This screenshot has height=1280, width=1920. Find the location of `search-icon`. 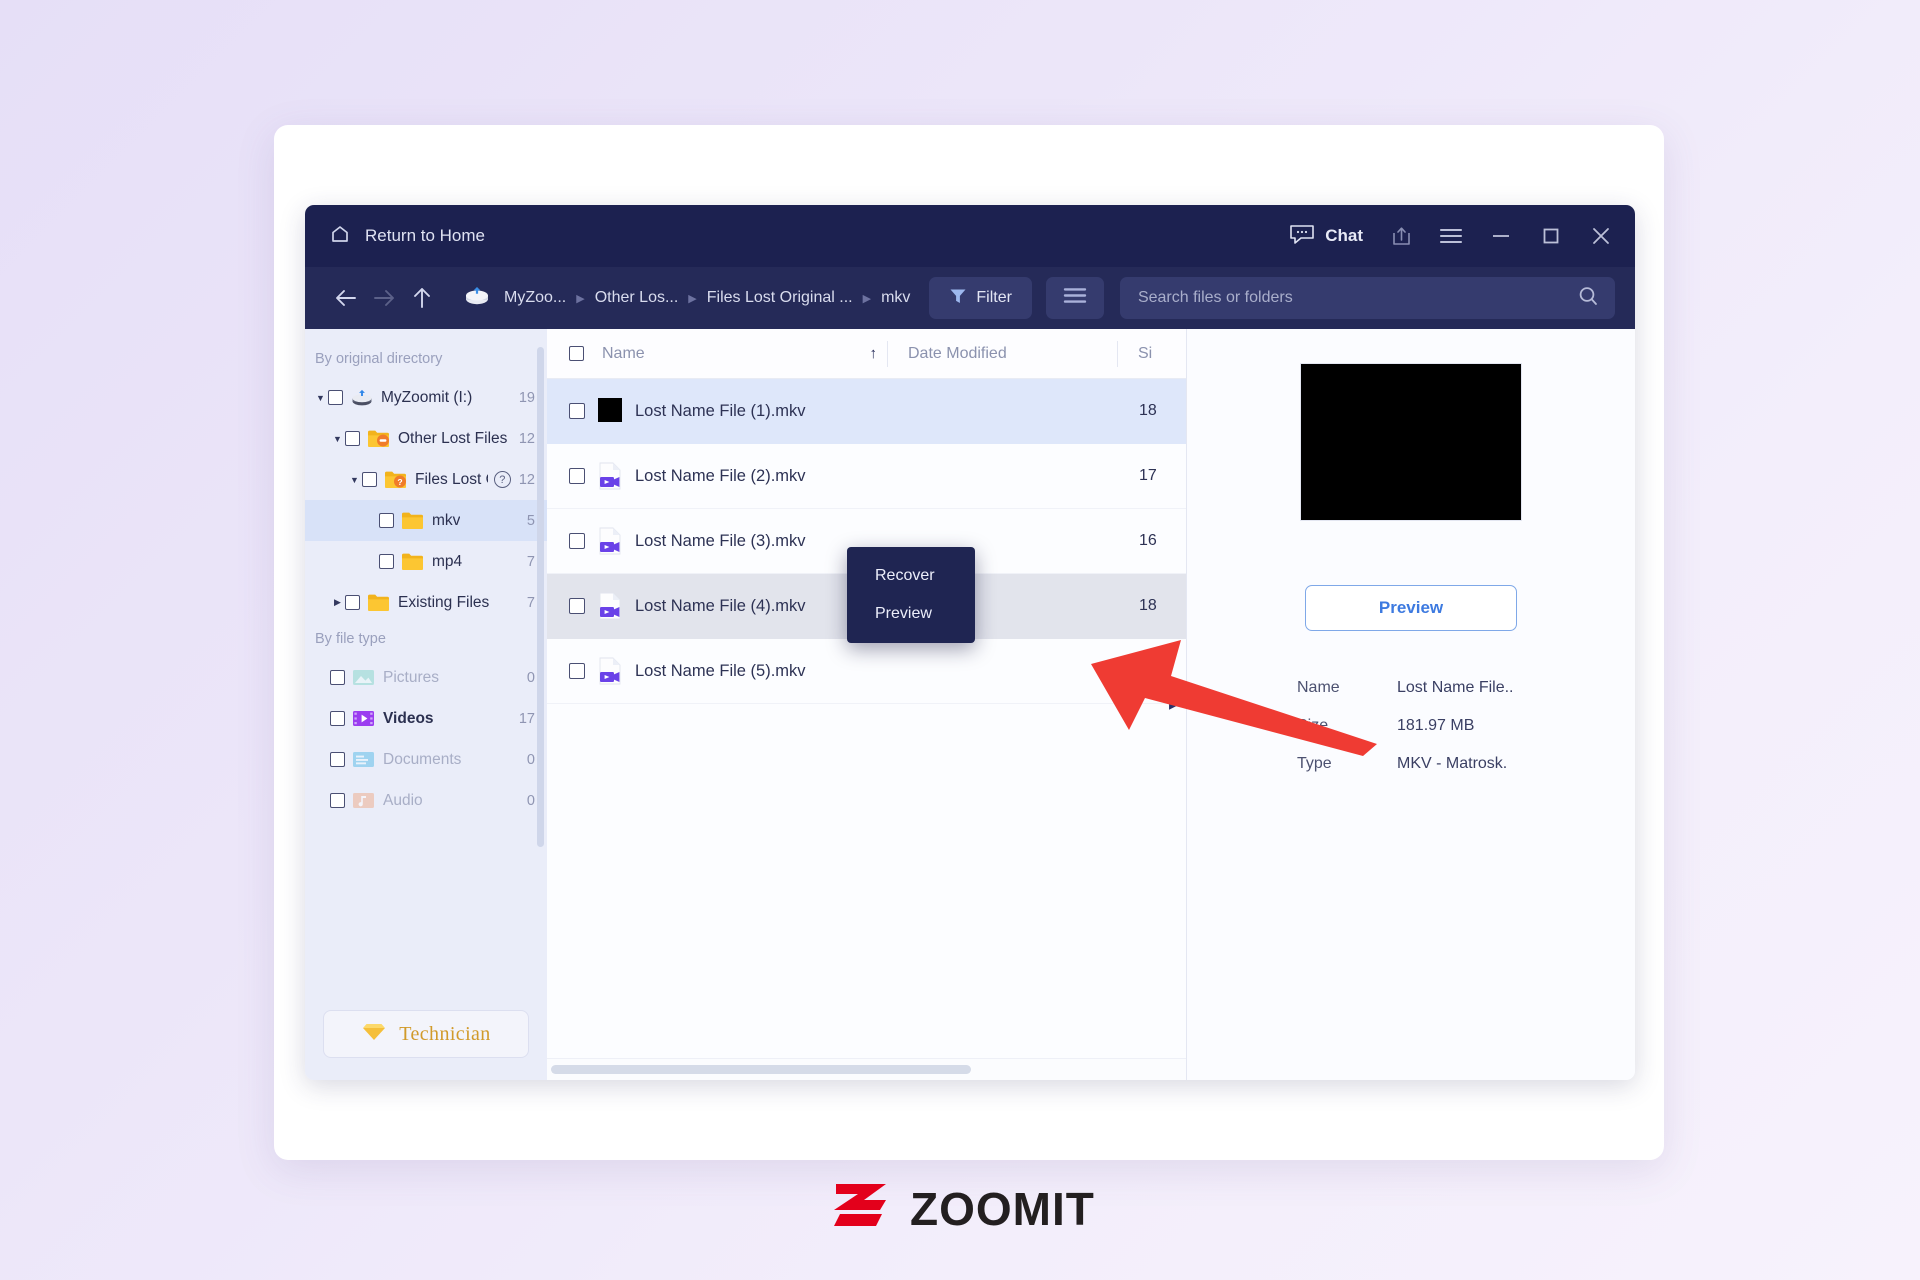

search-icon is located at coordinates (1588, 298).